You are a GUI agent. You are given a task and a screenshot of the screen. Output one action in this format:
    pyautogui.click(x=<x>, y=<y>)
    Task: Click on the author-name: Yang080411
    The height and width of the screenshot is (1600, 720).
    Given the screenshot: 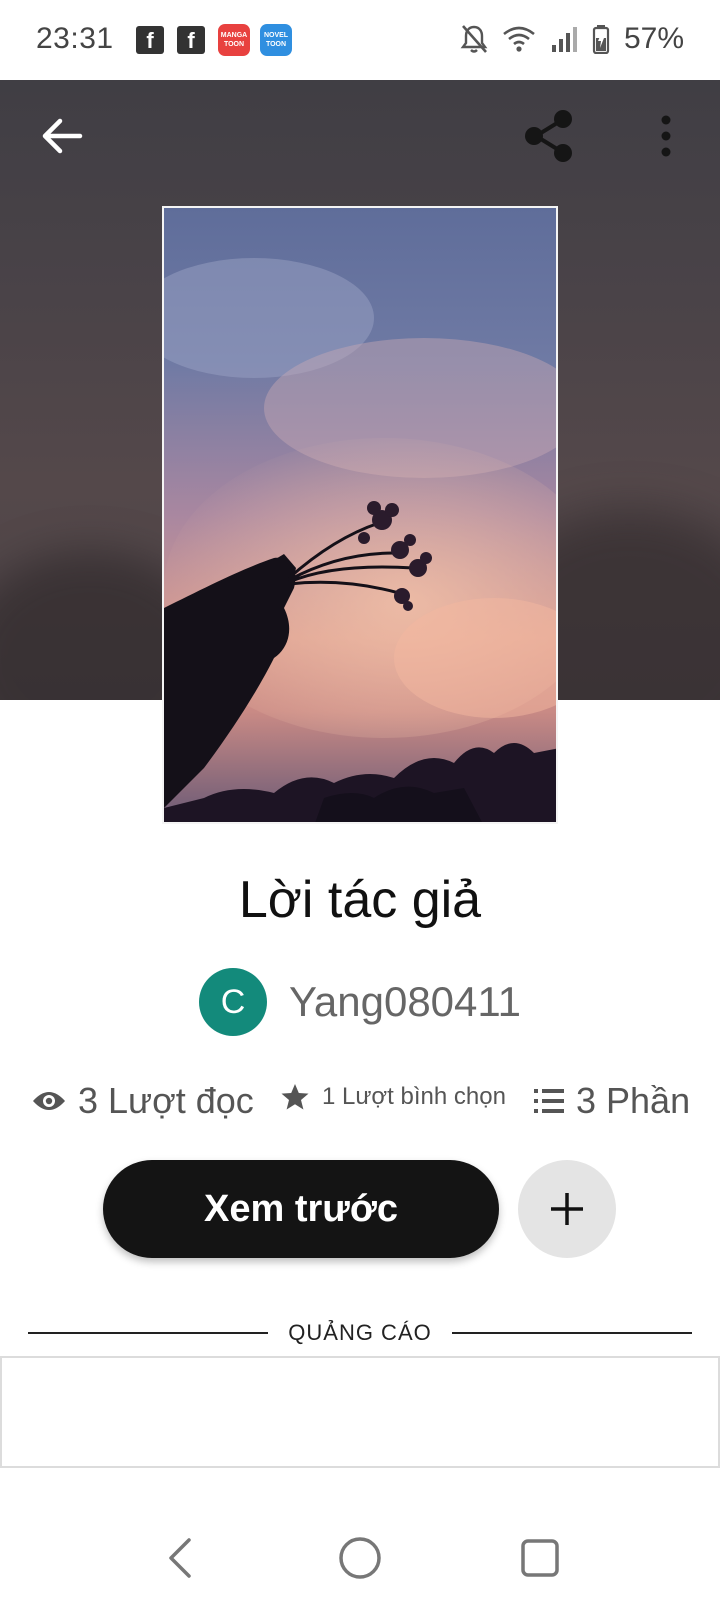 What is the action you would take?
    pyautogui.click(x=405, y=1002)
    